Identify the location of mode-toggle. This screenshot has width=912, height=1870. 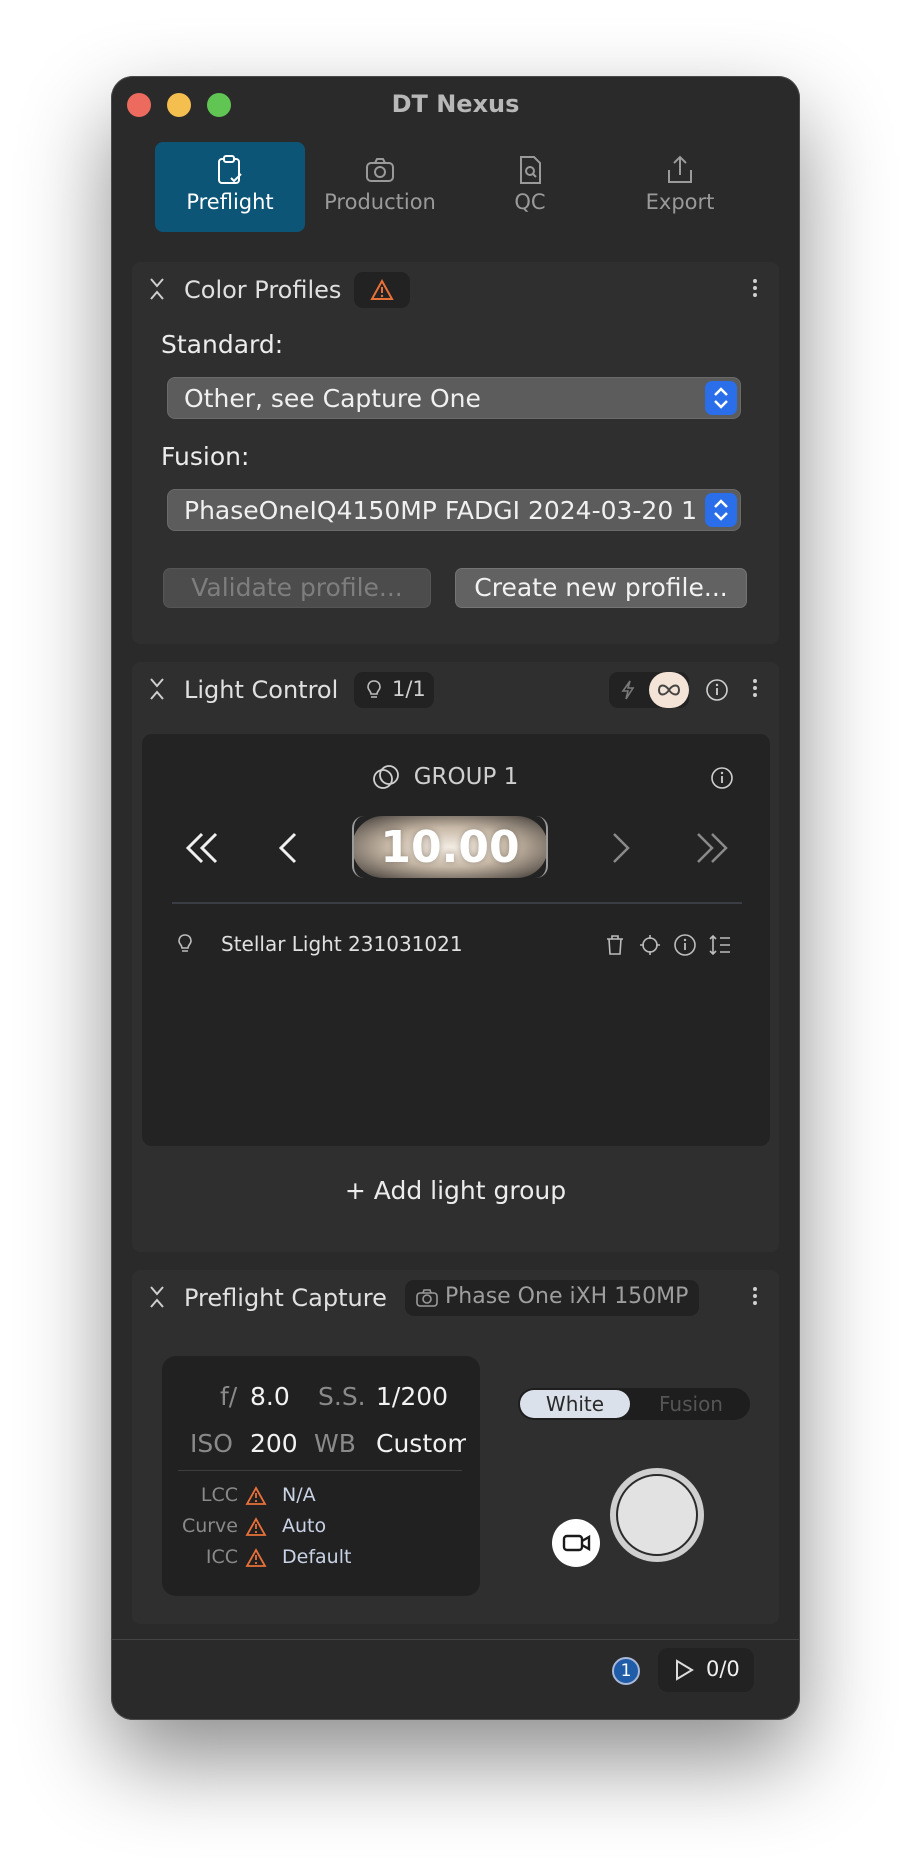
(649, 690).